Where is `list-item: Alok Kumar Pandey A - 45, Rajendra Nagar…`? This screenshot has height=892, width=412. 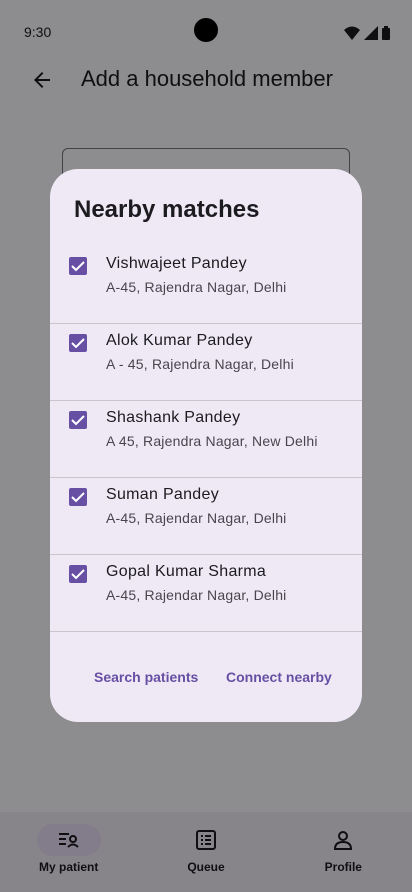
list-item: Alok Kumar Pandey A - 45, Rajendra Nagar… is located at coordinates (206, 362).